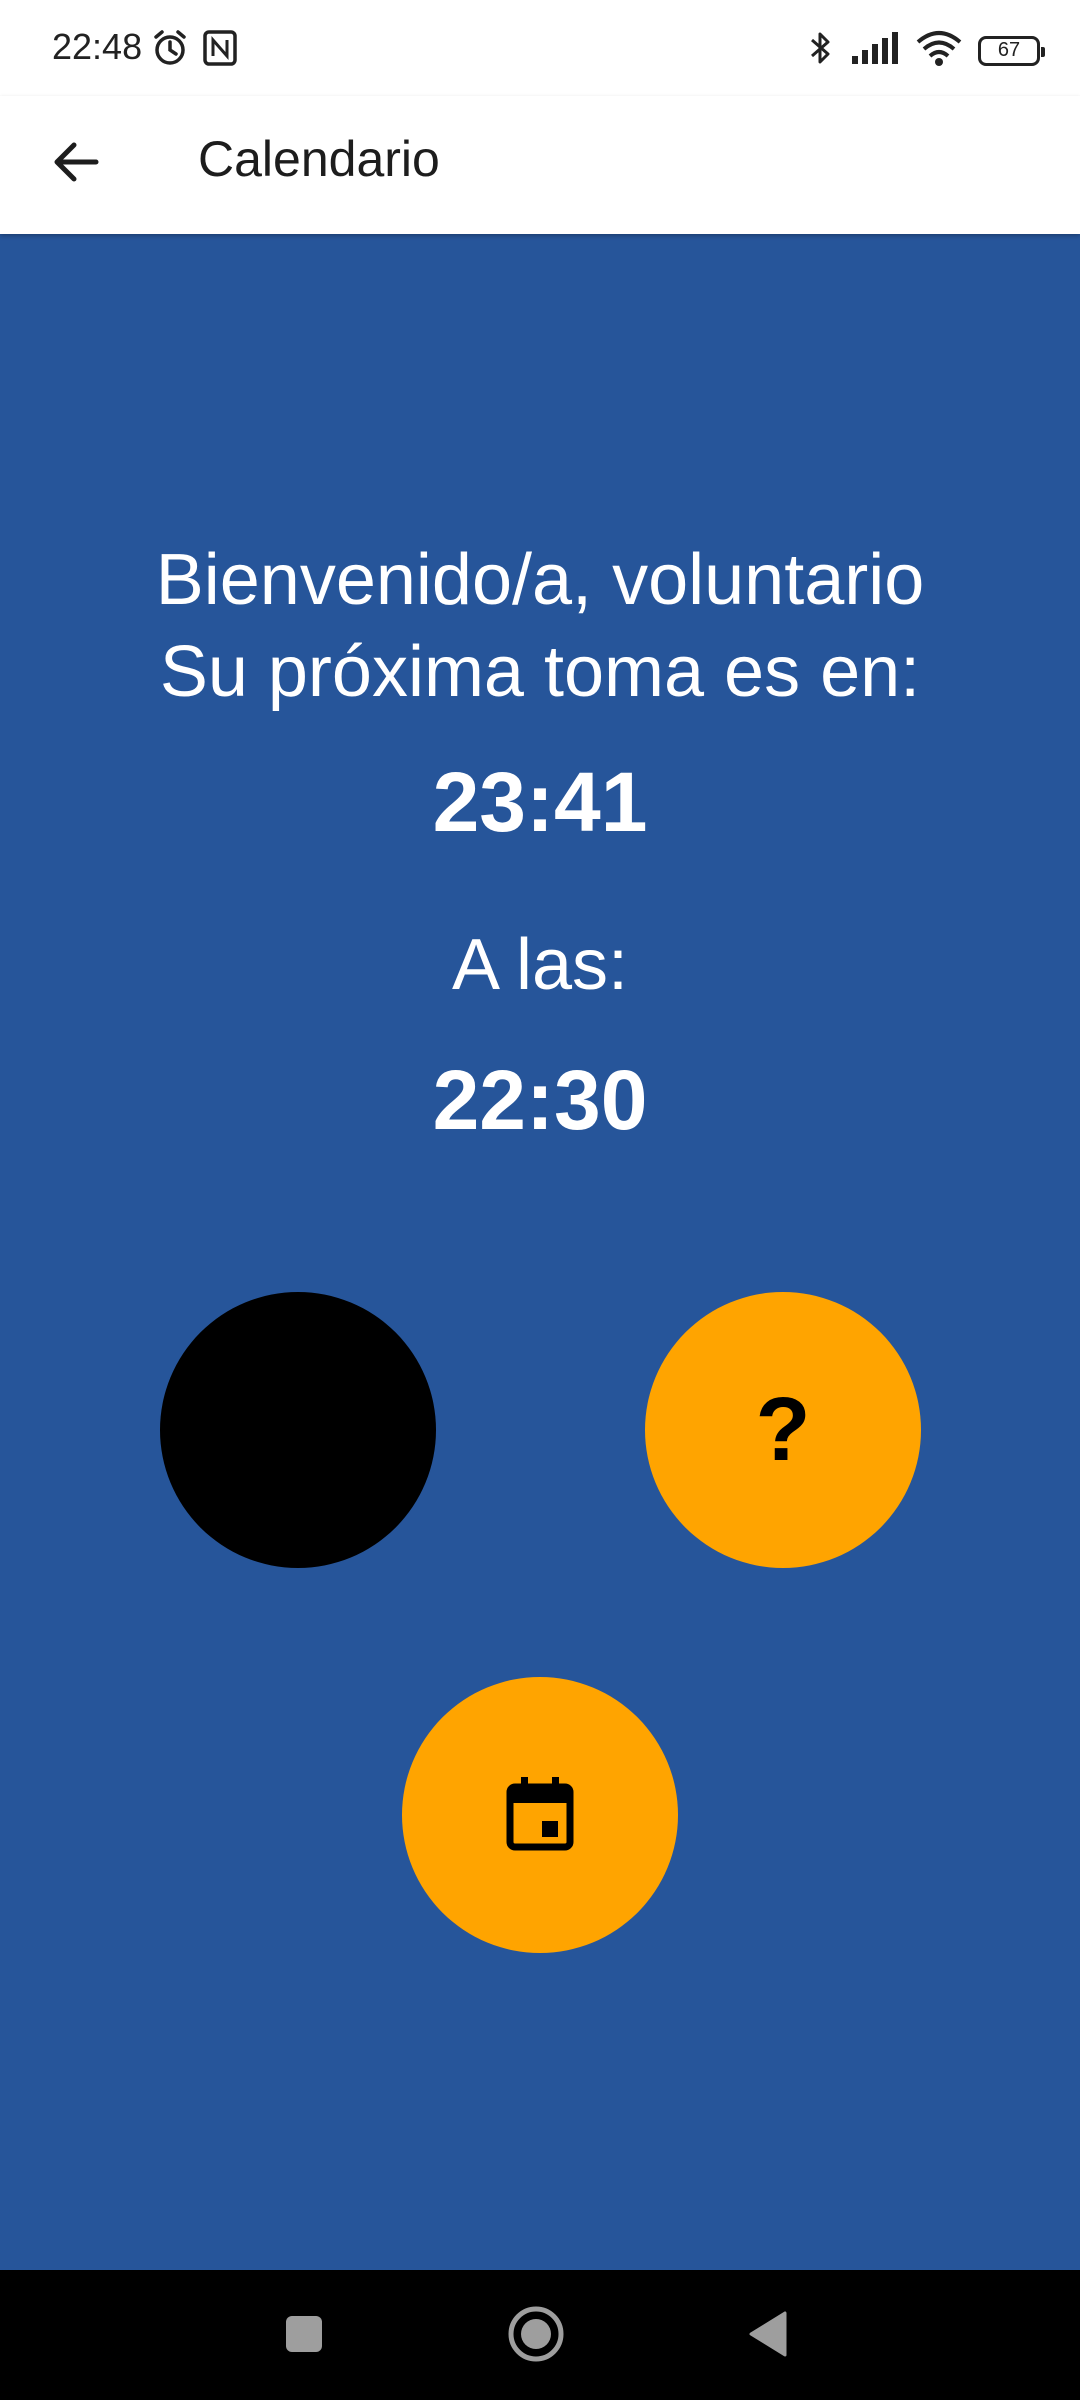  I want to click on status-time: 22:48, so click(97, 46).